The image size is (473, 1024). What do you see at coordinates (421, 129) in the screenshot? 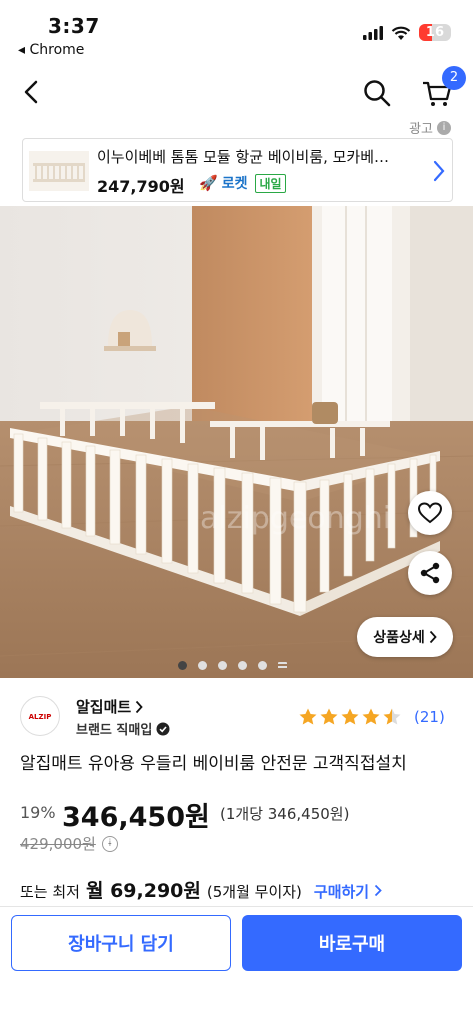
I see `ad-label-text: 광고` at bounding box center [421, 129].